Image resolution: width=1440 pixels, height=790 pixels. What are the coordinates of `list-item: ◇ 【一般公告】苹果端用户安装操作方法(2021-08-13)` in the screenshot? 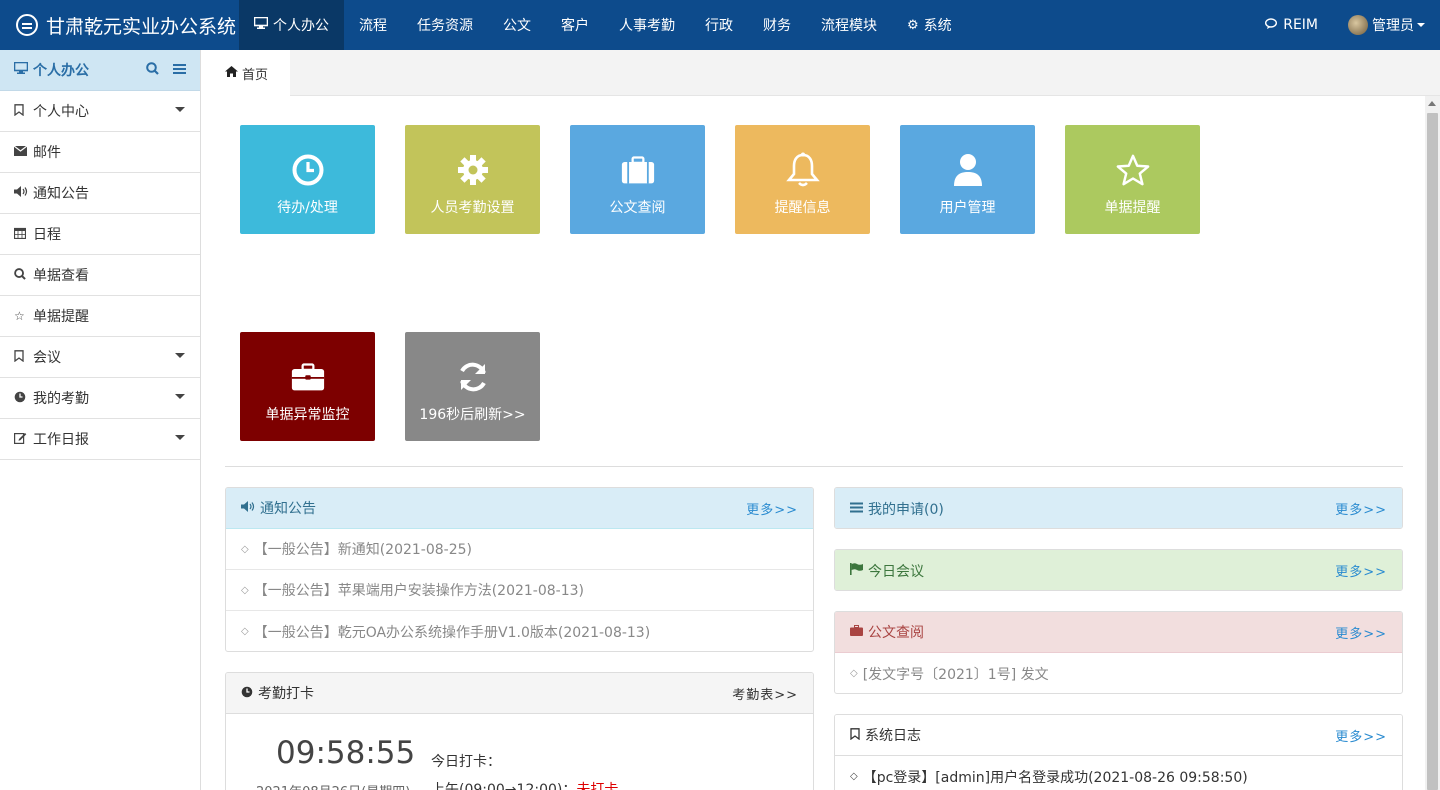 It's located at (519, 590).